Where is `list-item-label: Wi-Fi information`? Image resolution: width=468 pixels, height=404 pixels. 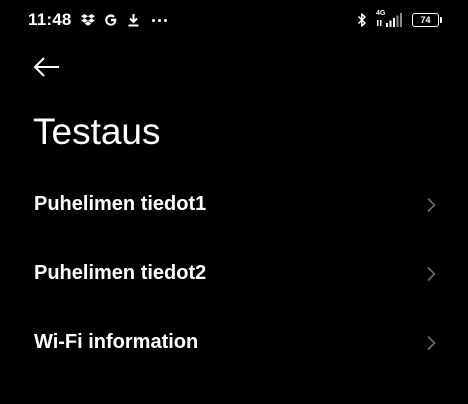 list-item-label: Wi-Fi information is located at coordinates (116, 342).